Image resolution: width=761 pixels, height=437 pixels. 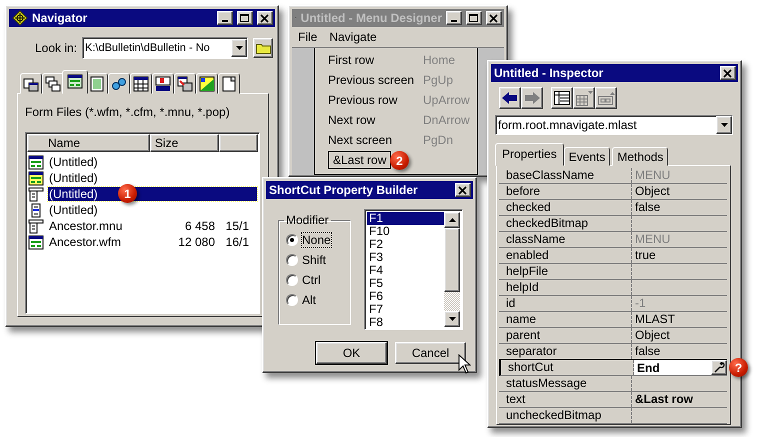 I want to click on file-size: 12 080, so click(x=196, y=242).